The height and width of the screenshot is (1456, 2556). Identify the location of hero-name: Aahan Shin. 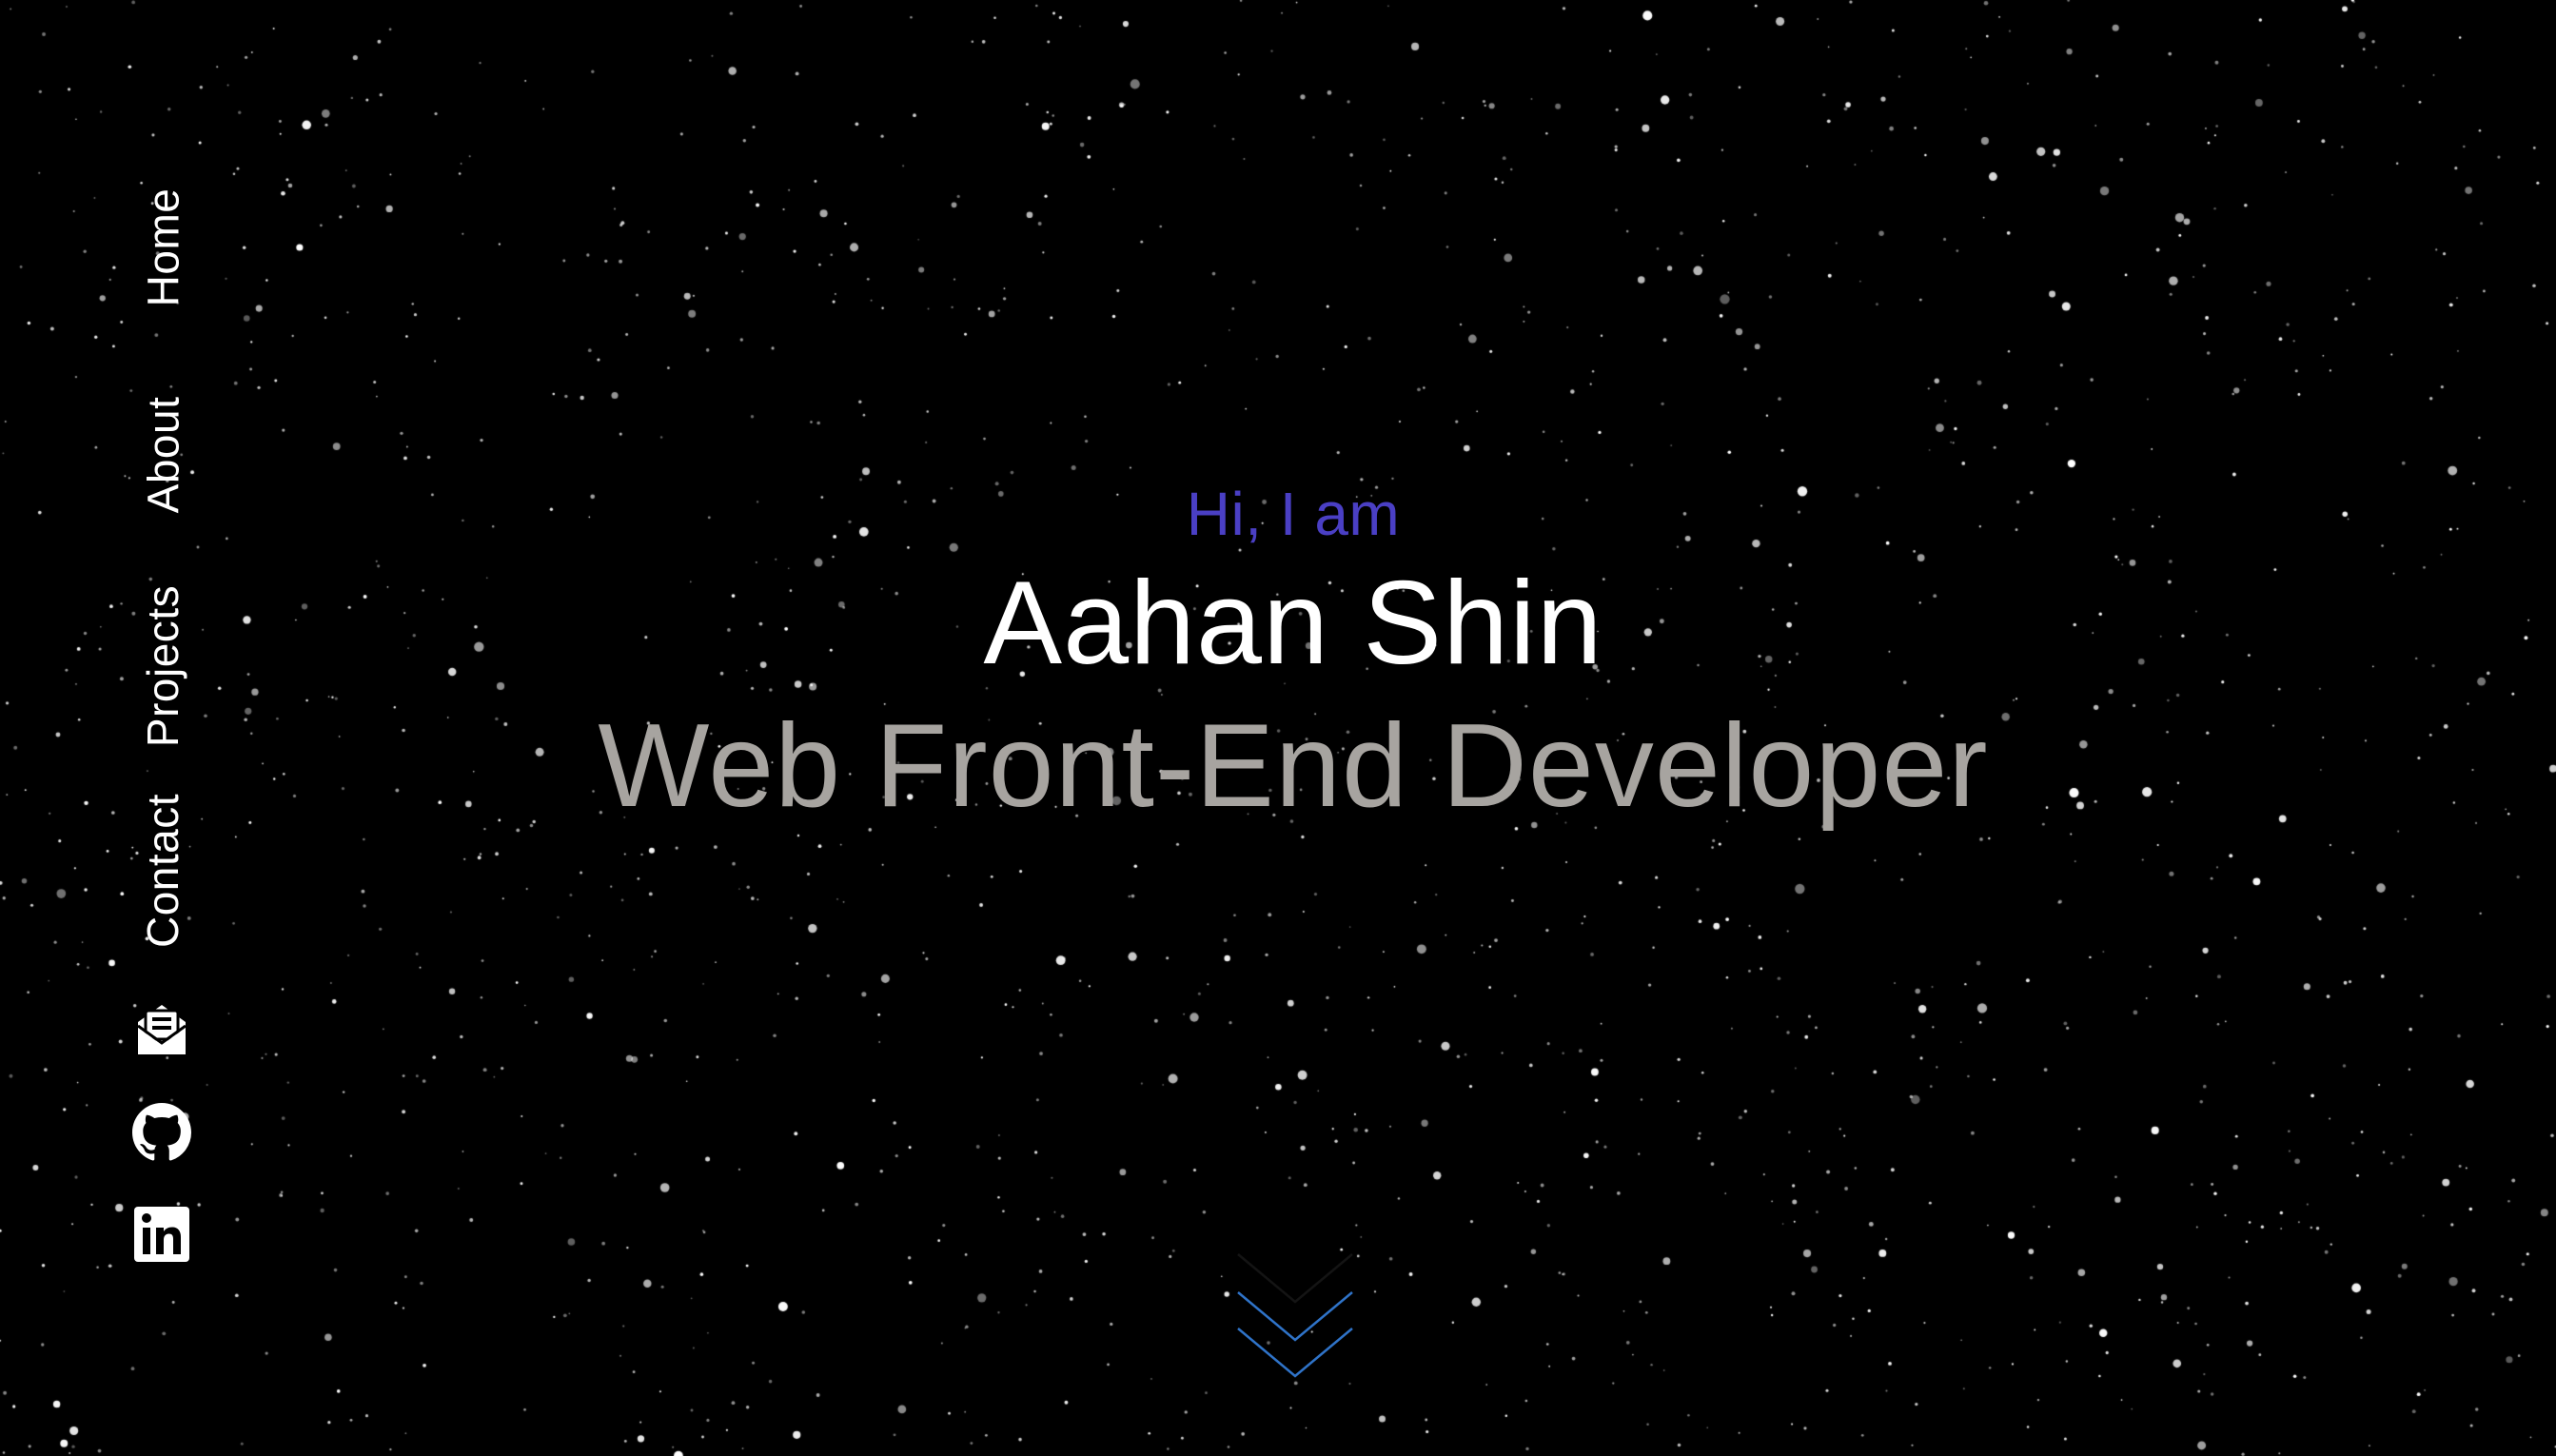
(1293, 623).